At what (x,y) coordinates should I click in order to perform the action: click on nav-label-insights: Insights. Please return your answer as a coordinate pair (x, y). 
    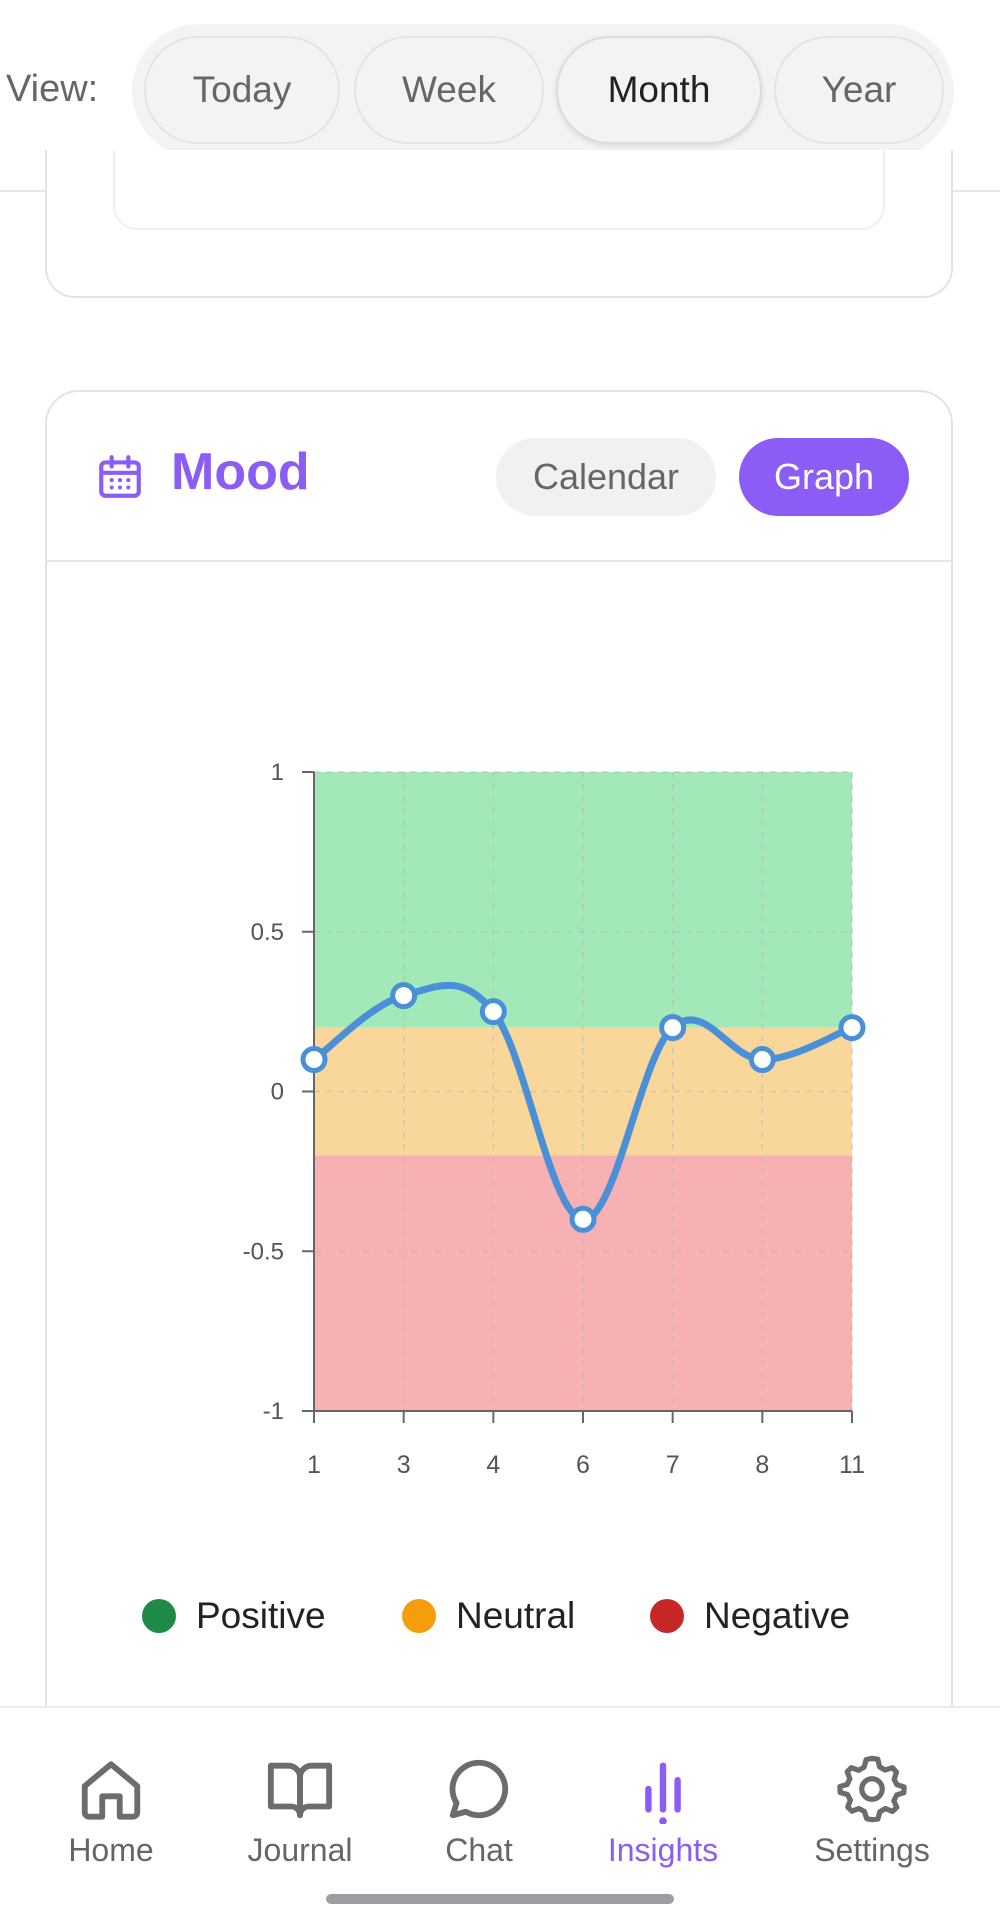
    Looking at the image, I should click on (663, 1850).